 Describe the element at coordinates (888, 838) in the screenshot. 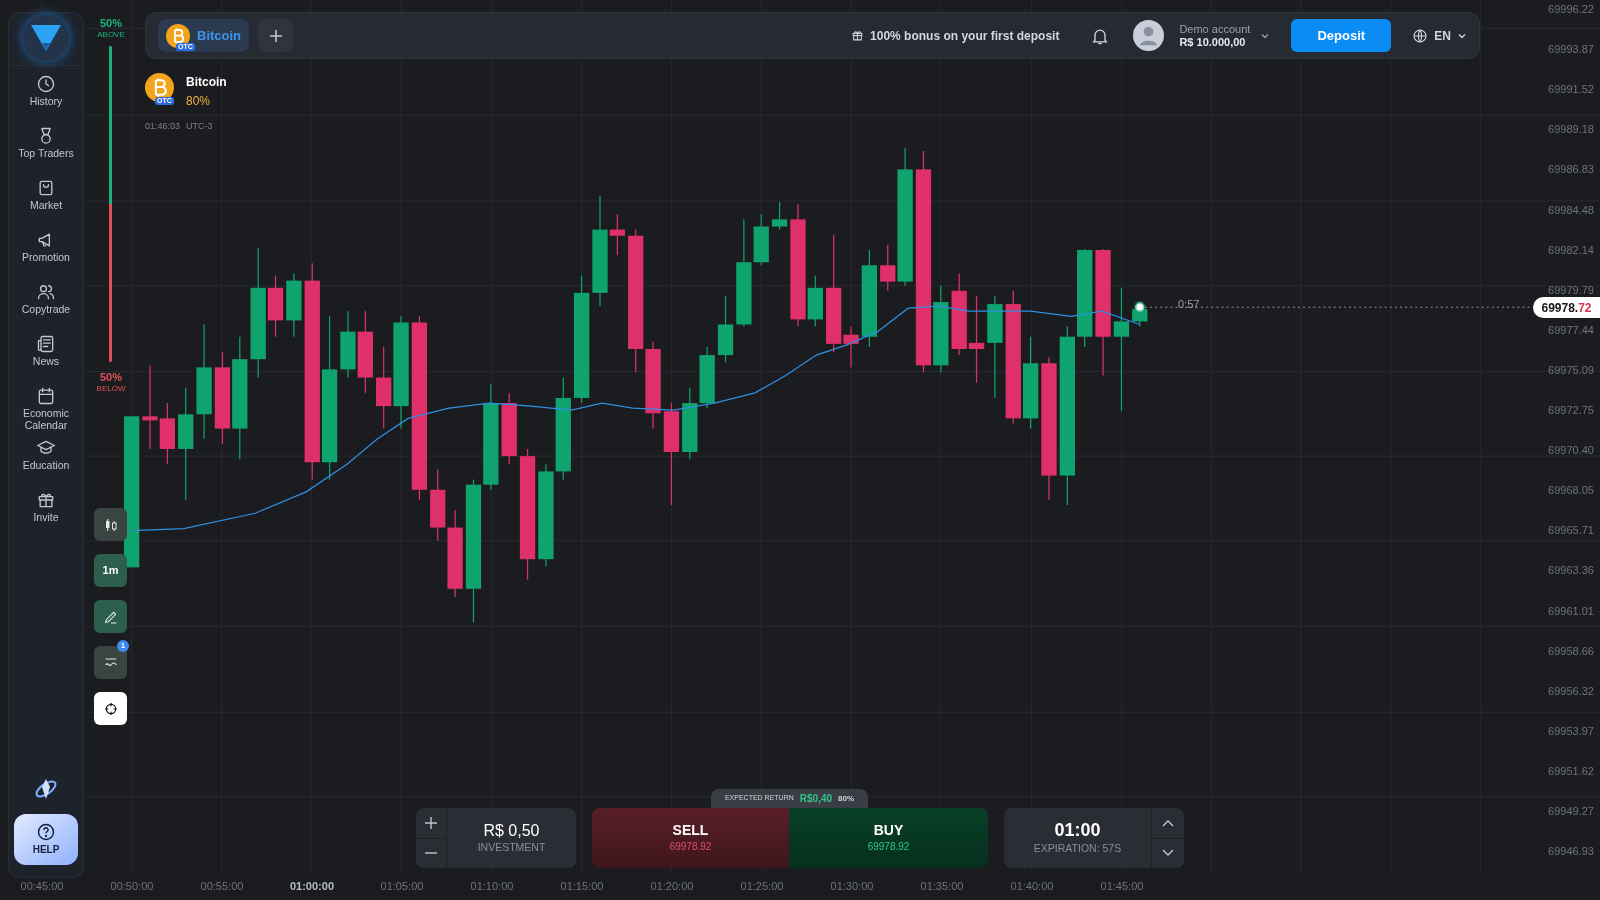

I see `buy-button: BUY 69978.92` at that location.